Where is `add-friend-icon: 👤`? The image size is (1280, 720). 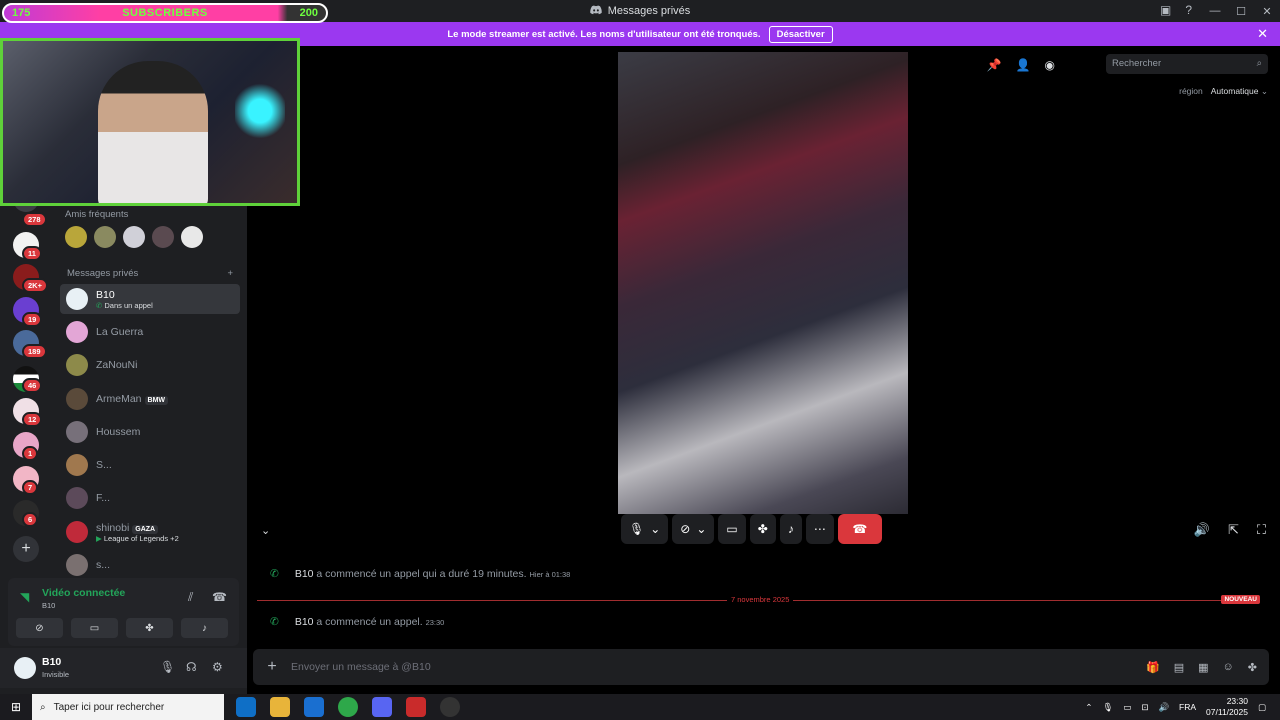 add-friend-icon: 👤 is located at coordinates (1023, 65).